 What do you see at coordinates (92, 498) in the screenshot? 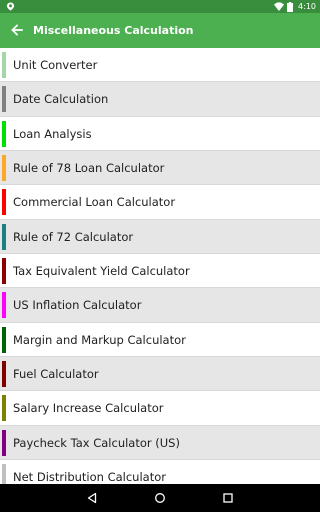
I see `back-triangle-icon` at bounding box center [92, 498].